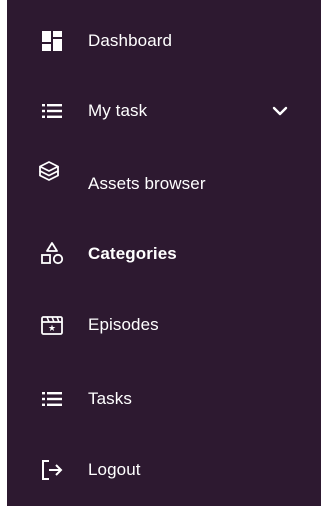  I want to click on sidebar-item-label: Tasks, so click(110, 398).